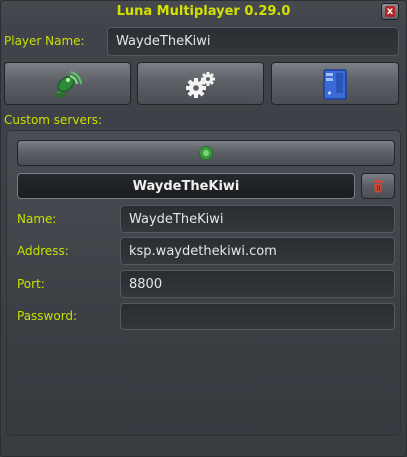 The width and height of the screenshot is (407, 457). I want to click on server-tower-icon, so click(335, 84).